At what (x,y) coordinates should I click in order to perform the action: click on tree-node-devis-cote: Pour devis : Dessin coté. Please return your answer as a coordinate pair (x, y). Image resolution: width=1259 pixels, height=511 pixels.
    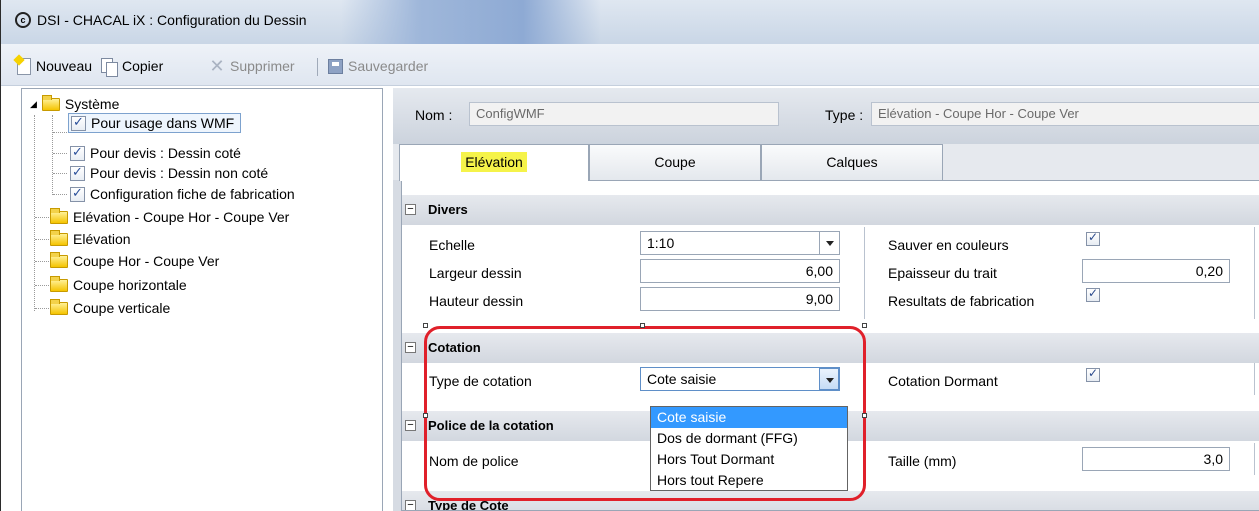
    Looking at the image, I should click on (155, 153).